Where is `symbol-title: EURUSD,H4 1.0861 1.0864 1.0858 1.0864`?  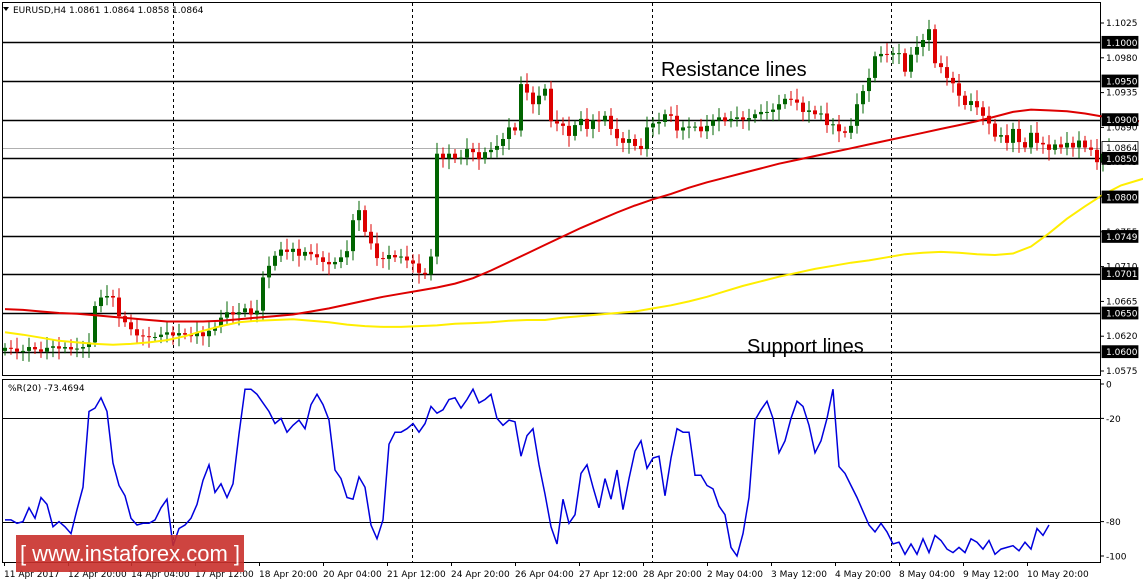 symbol-title: EURUSD,H4 1.0861 1.0864 1.0858 1.0864 is located at coordinates (108, 11).